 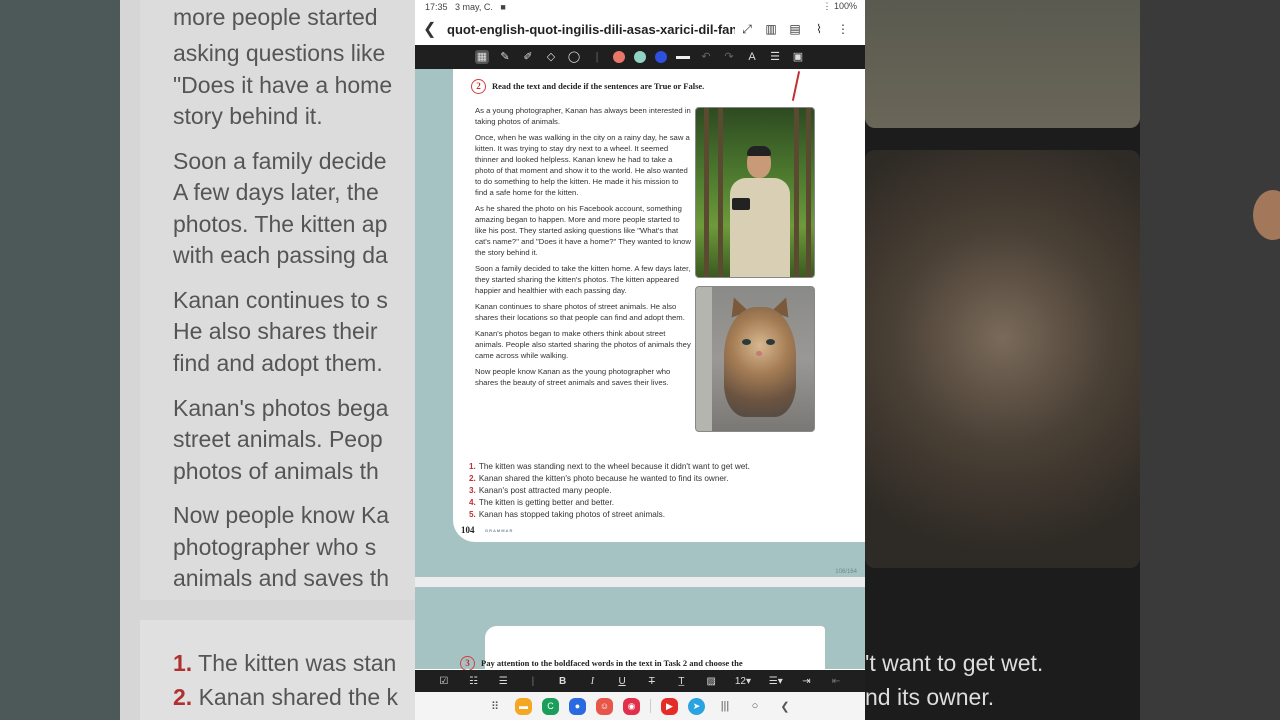 What do you see at coordinates (528, 57) in the screenshot?
I see `highlighter-icon: ✐` at bounding box center [528, 57].